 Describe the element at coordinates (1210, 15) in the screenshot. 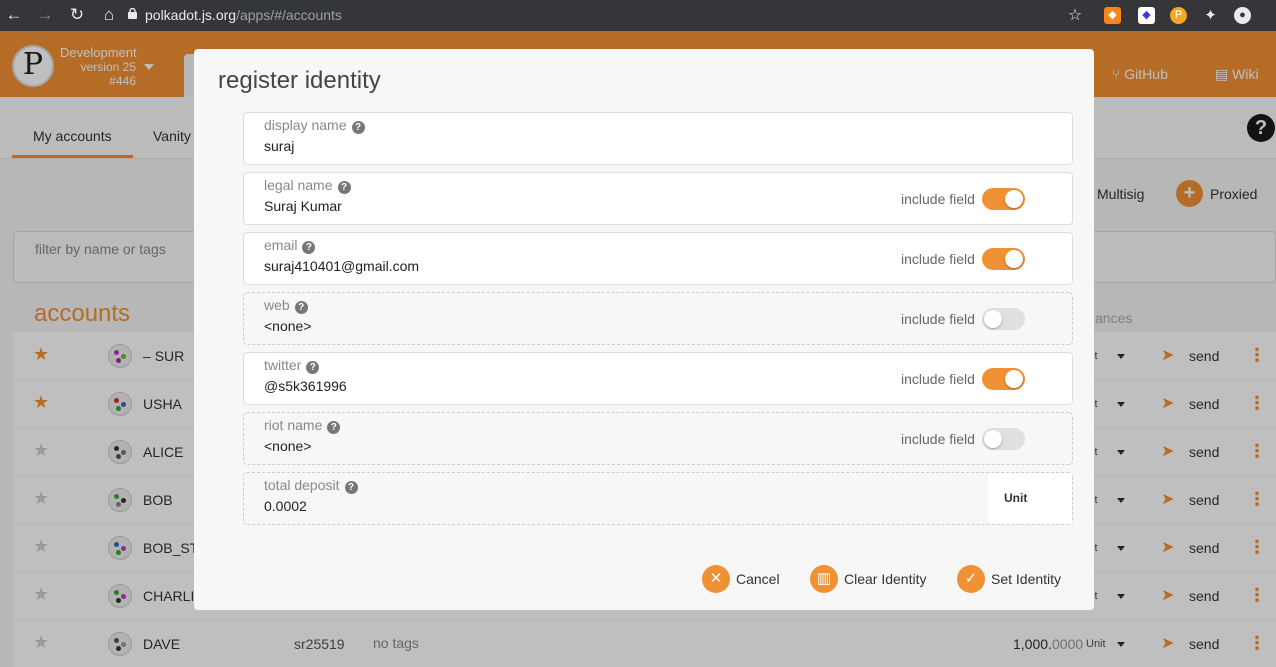

I see `puzzle-extensions-icon: ✦` at that location.